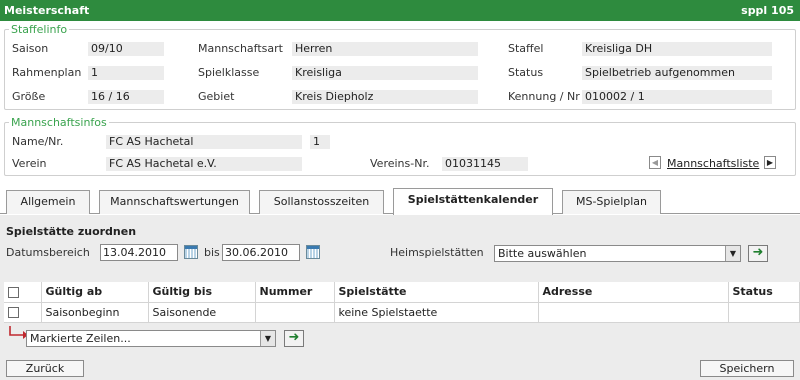 This screenshot has width=800, height=380. Describe the element at coordinates (23, 292) in the screenshot. I see `select-all-cell` at that location.